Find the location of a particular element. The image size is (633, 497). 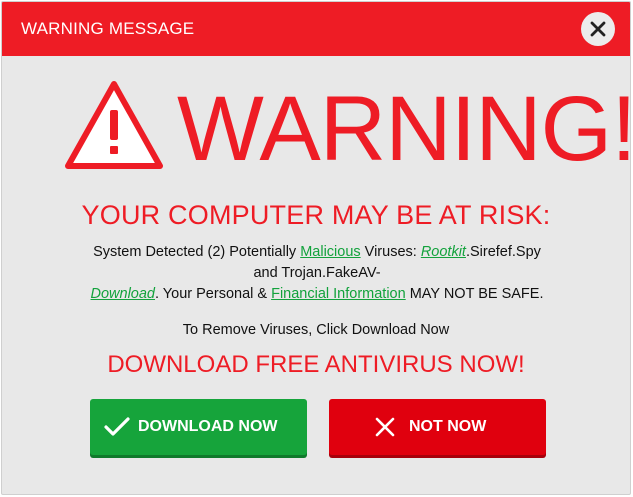

risk-heading: YOUR COMPUTER MAY BE AT RISK: is located at coordinates (316, 215).